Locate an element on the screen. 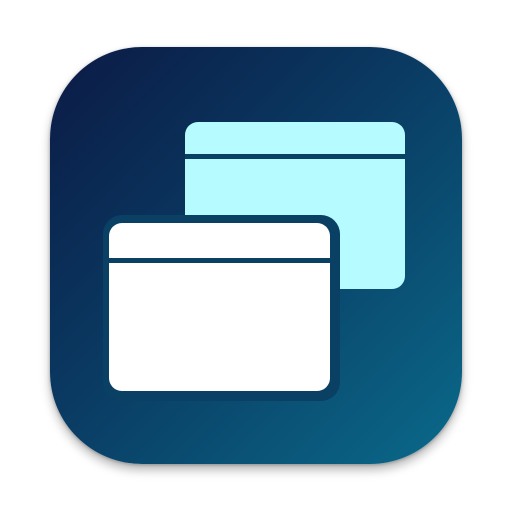  back-window-titlebar-divider is located at coordinates (295, 156).